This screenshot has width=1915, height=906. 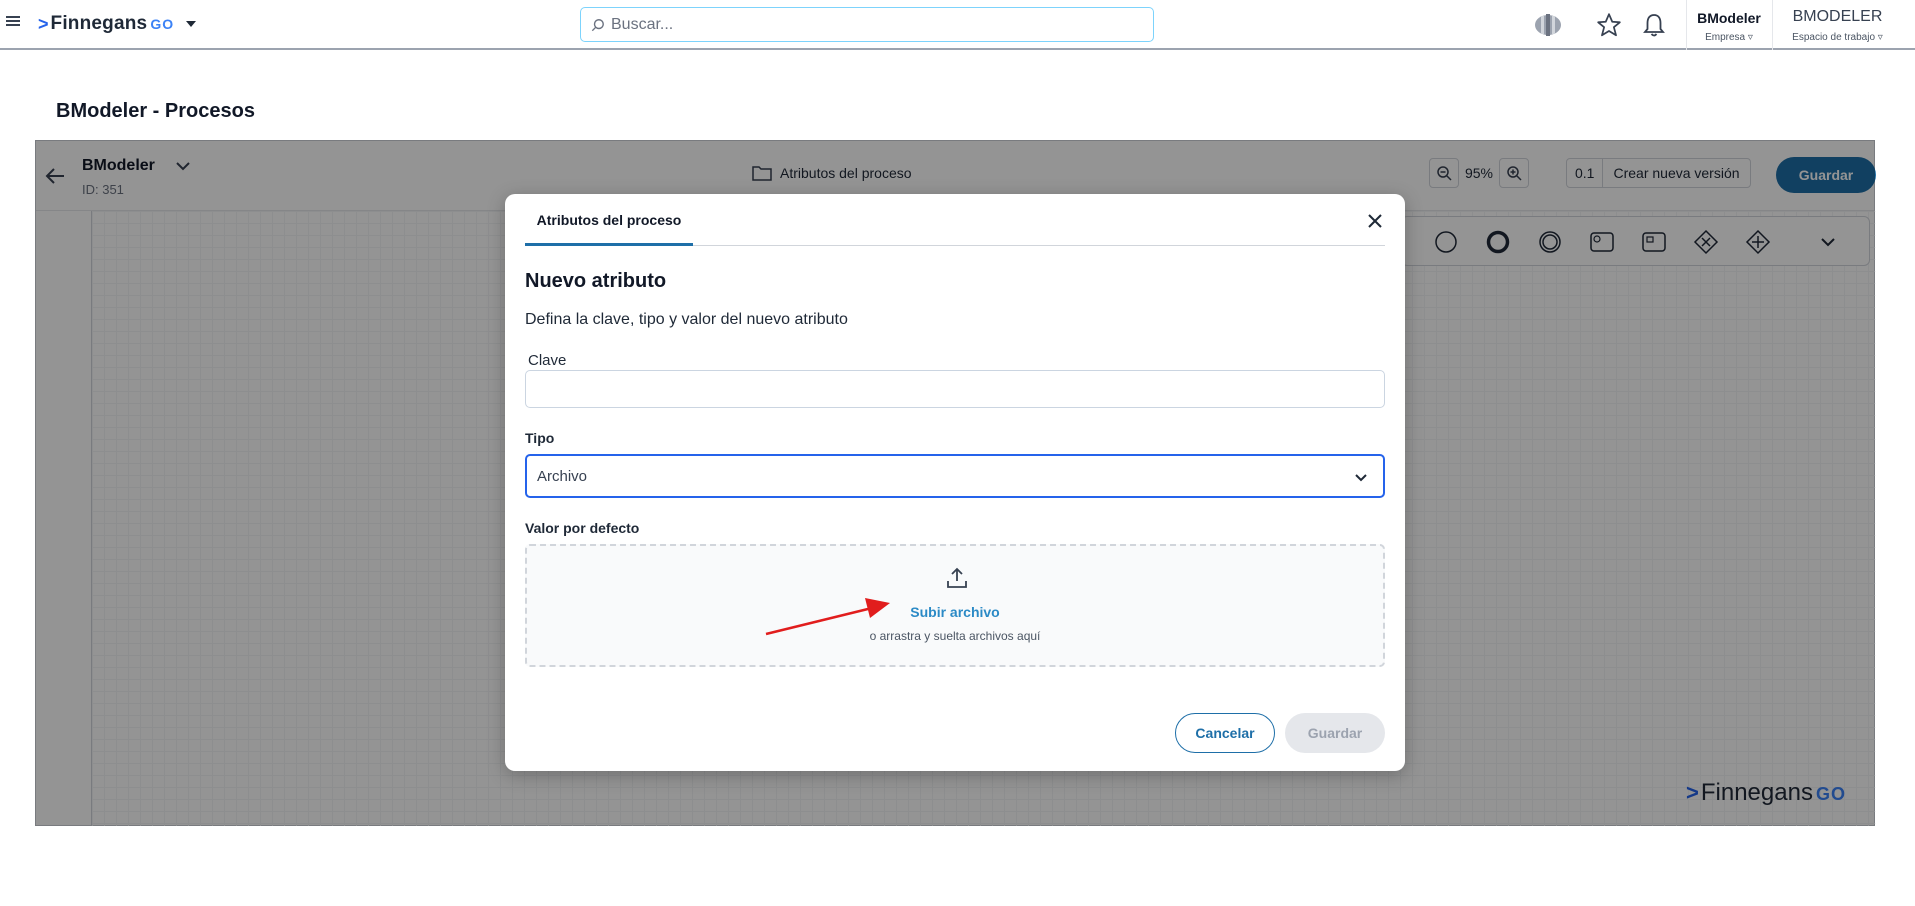 I want to click on save-button: Guardar, so click(x=1335, y=733).